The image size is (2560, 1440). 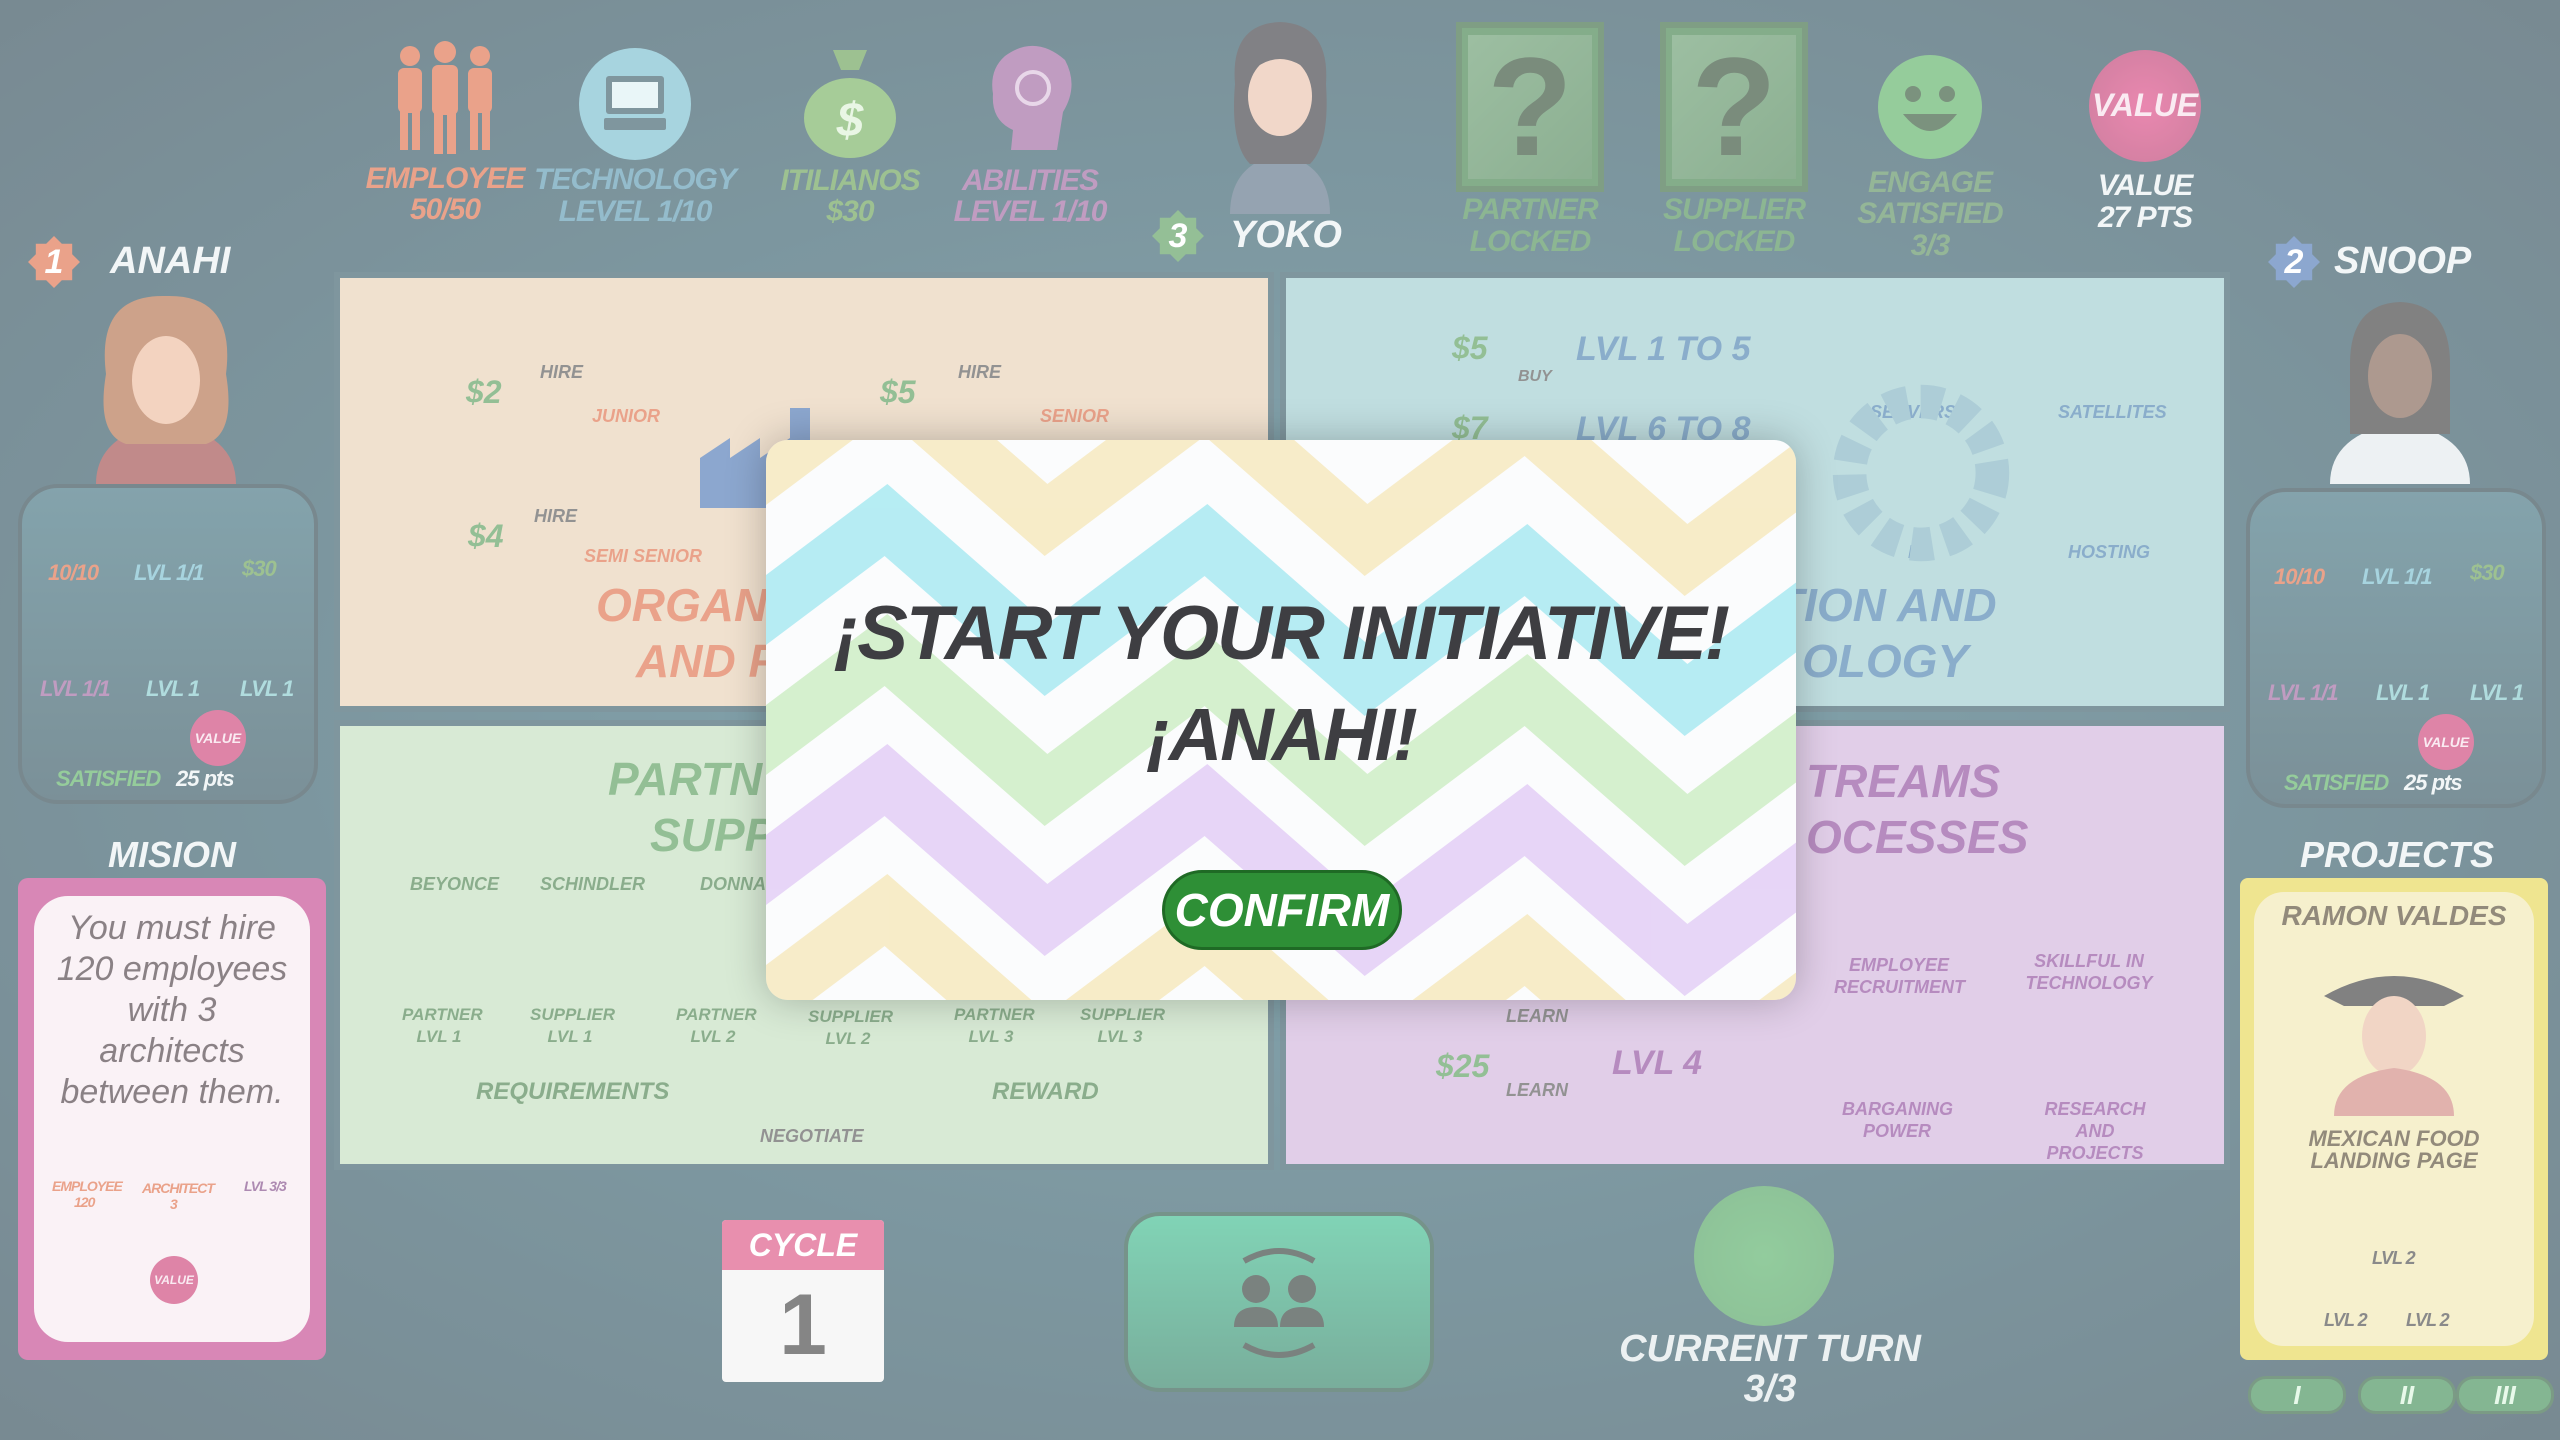 I want to click on dialog-player-name: ¡ANAHI!, so click(x=1282, y=734).